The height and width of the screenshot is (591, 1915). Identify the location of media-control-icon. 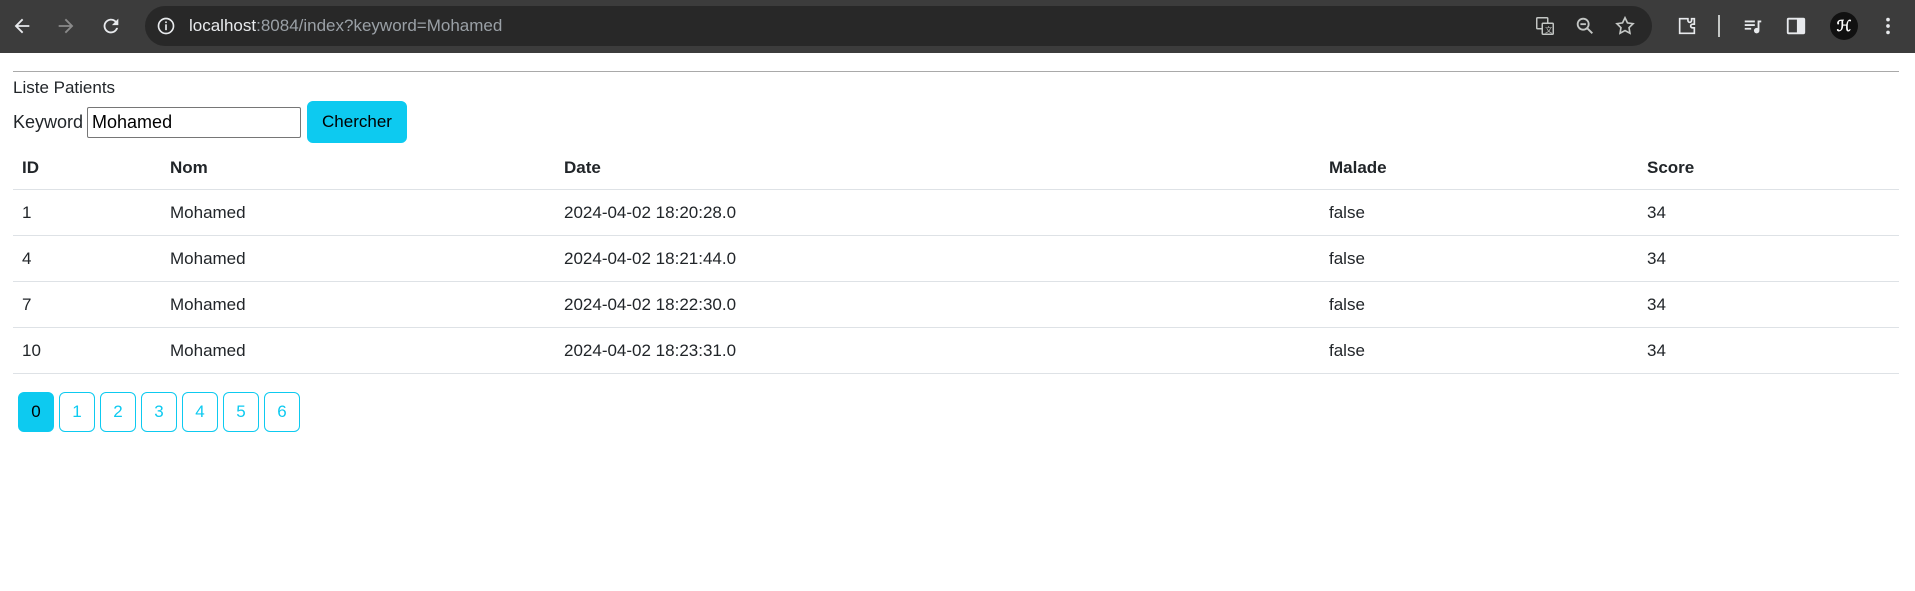
(1753, 26).